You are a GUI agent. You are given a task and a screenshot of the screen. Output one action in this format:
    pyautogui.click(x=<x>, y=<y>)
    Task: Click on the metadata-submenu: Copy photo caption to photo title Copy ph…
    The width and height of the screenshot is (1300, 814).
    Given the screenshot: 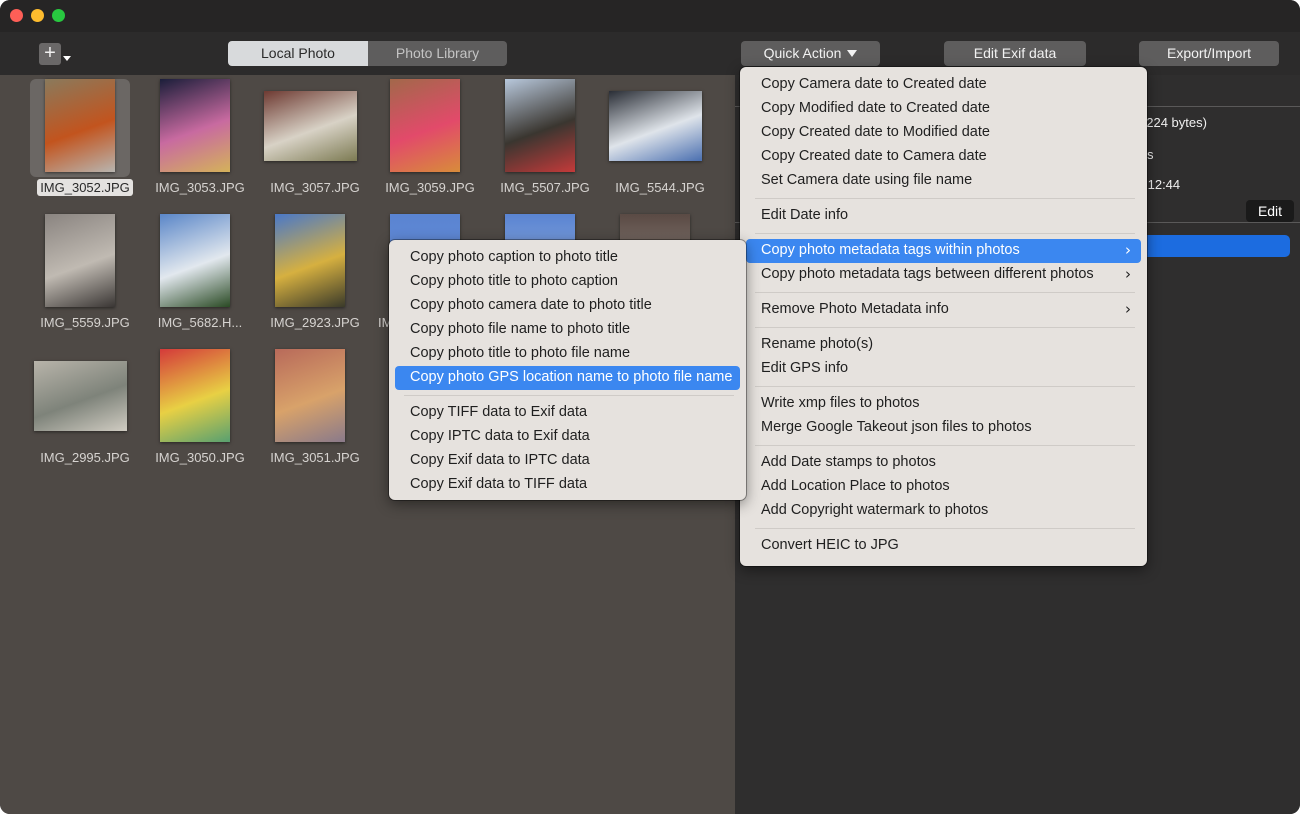 What is the action you would take?
    pyautogui.click(x=567, y=370)
    